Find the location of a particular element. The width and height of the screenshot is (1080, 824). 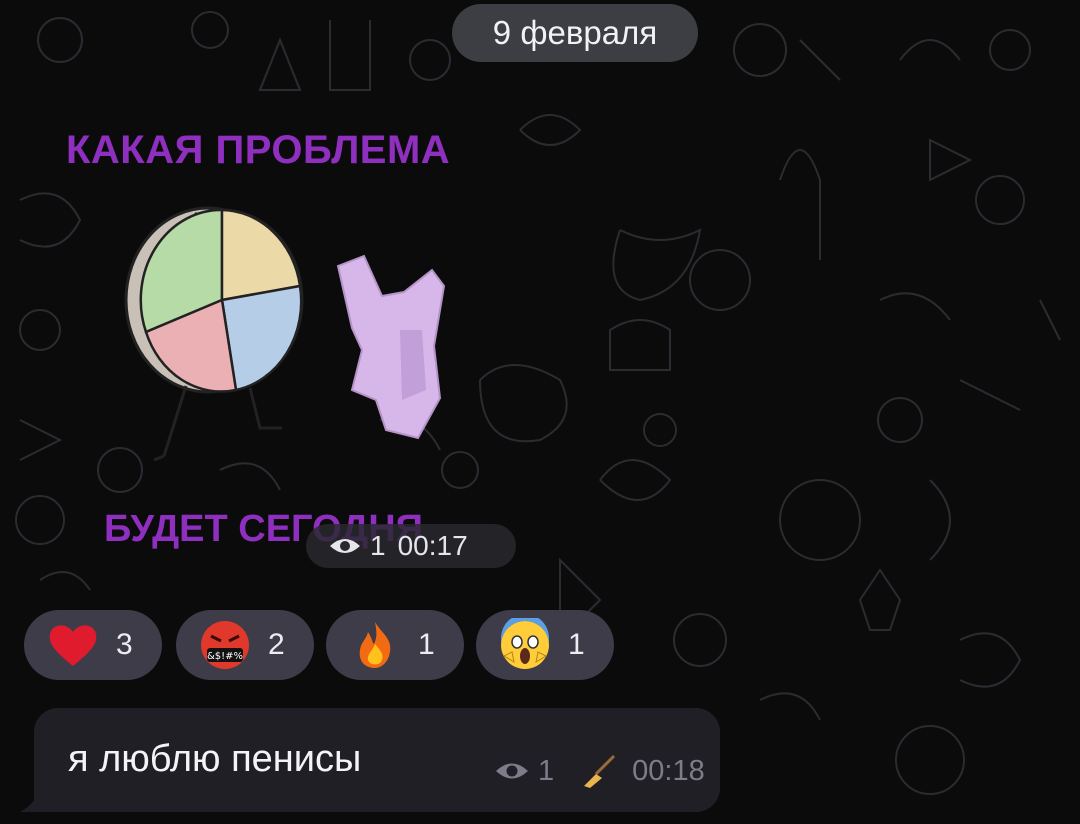

sticker-message-meta: 1 00:17 is located at coordinates (411, 546).